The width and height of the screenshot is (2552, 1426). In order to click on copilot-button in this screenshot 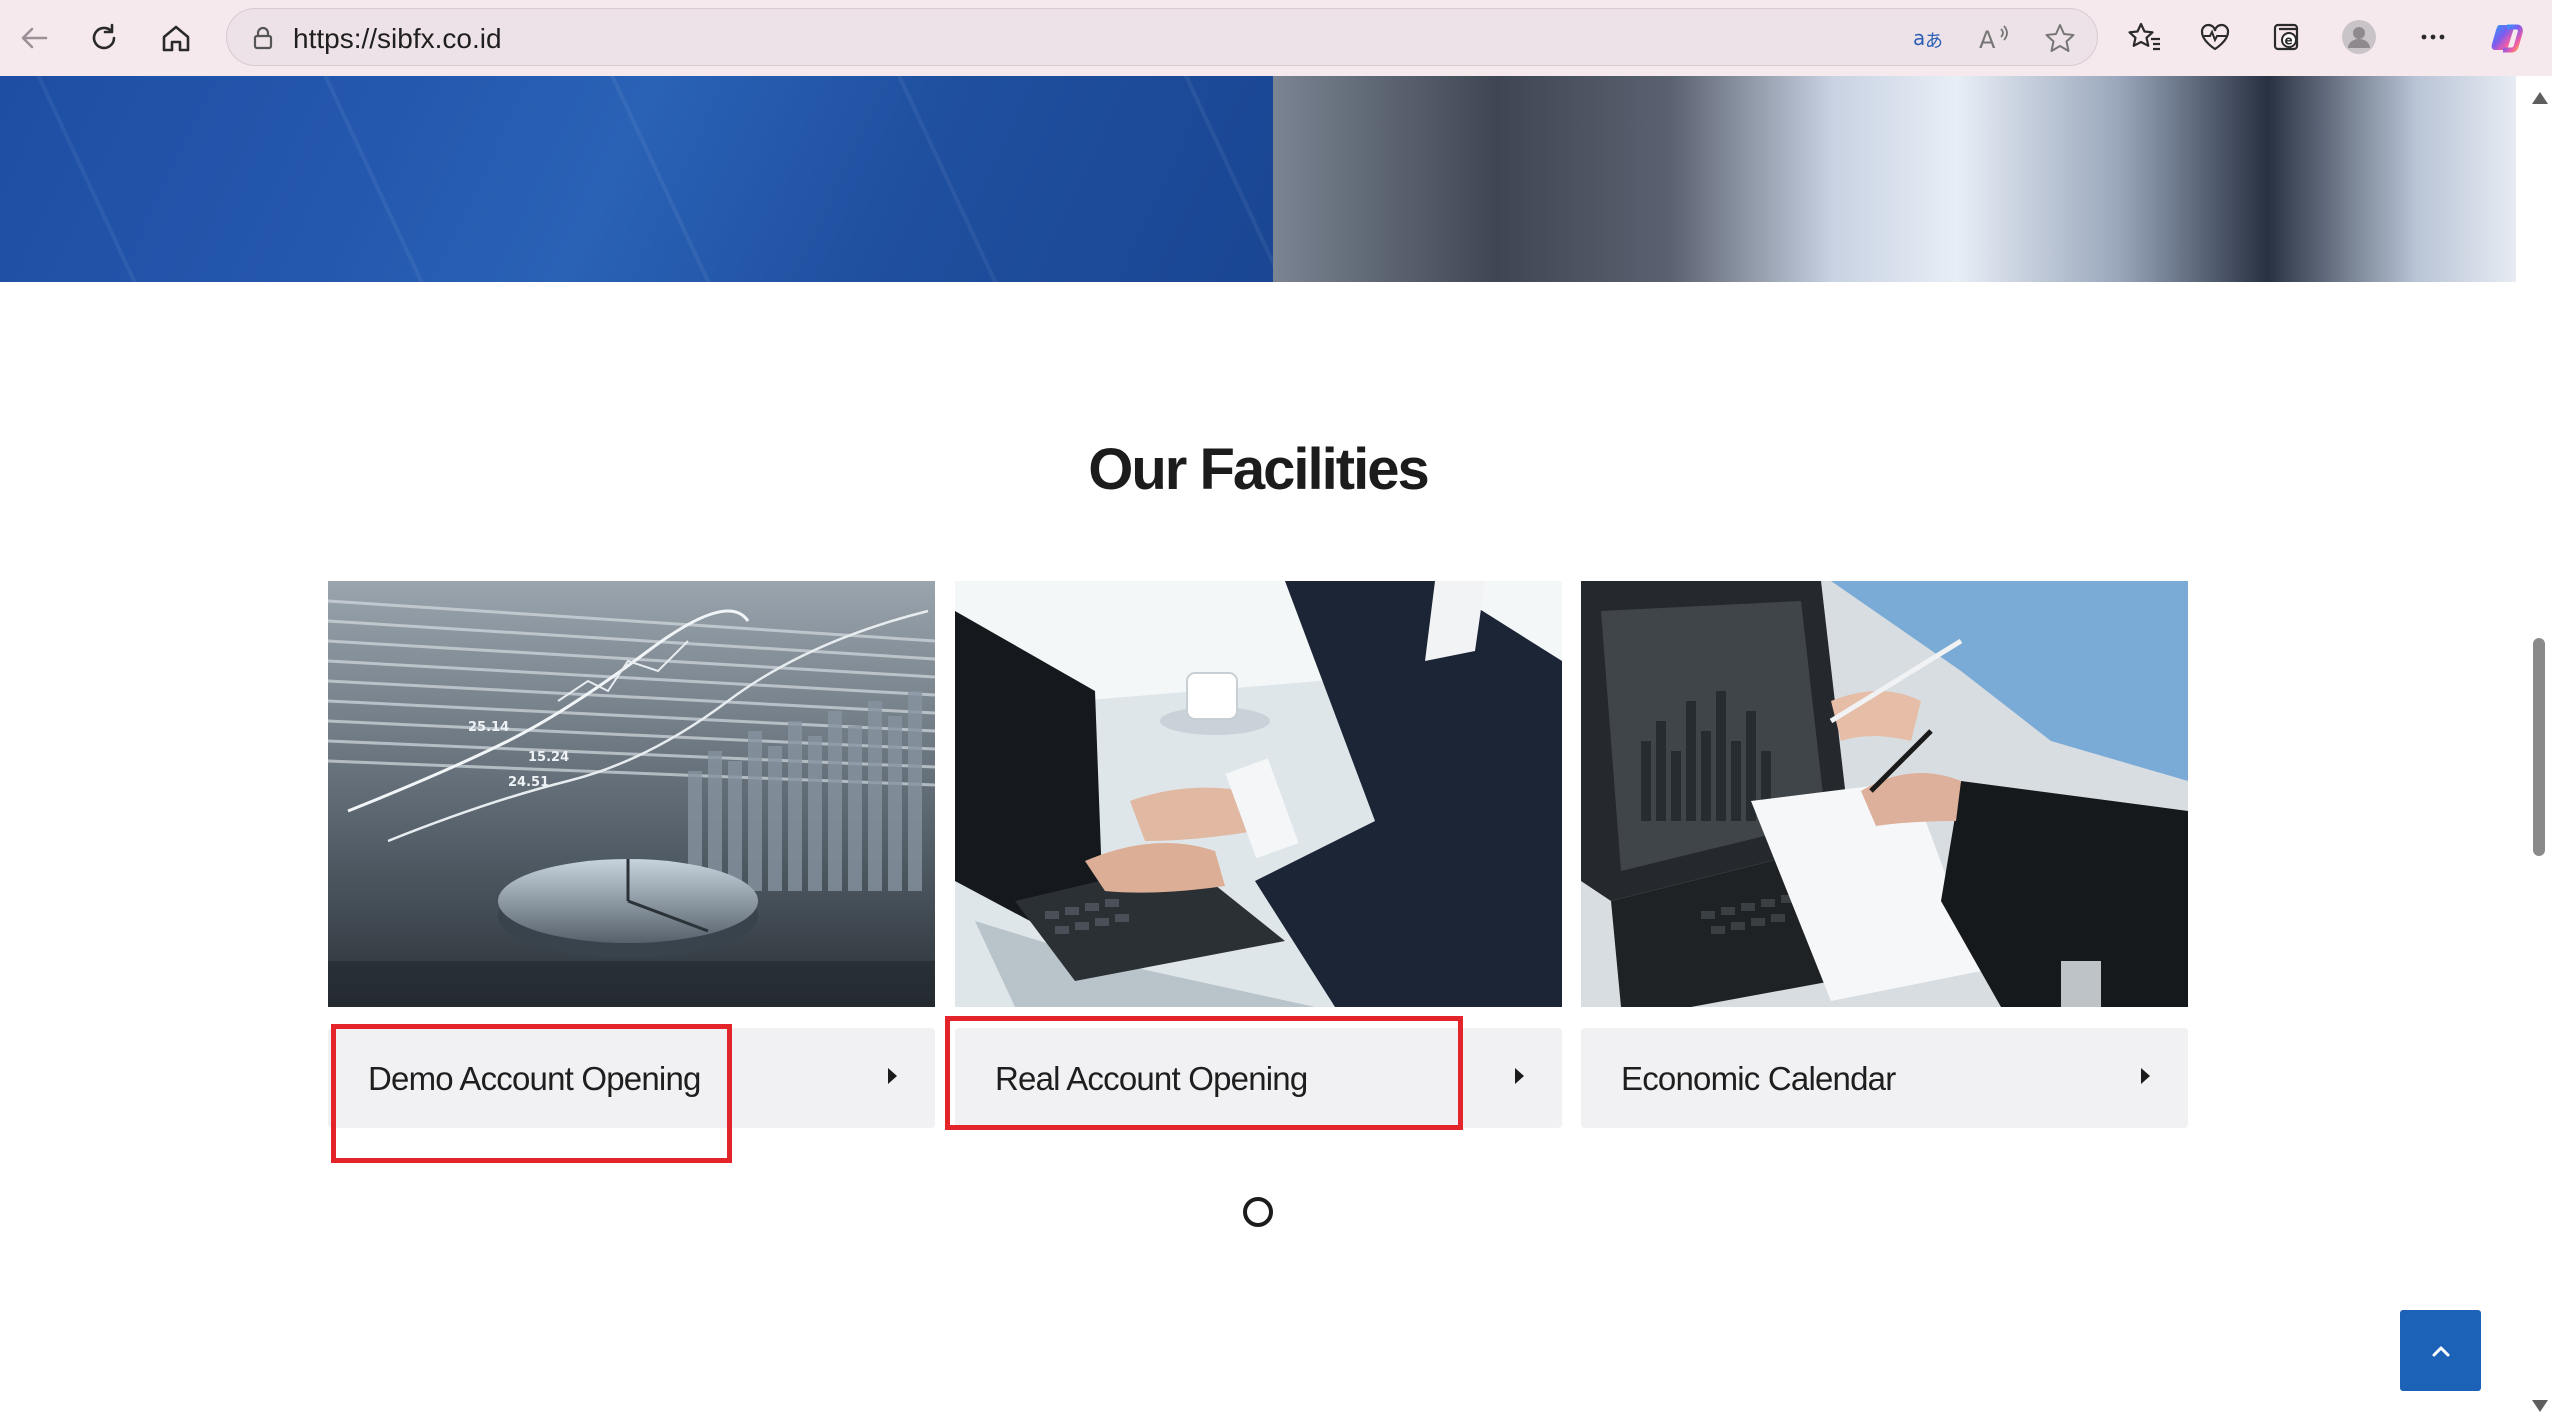, I will do `click(2507, 37)`.